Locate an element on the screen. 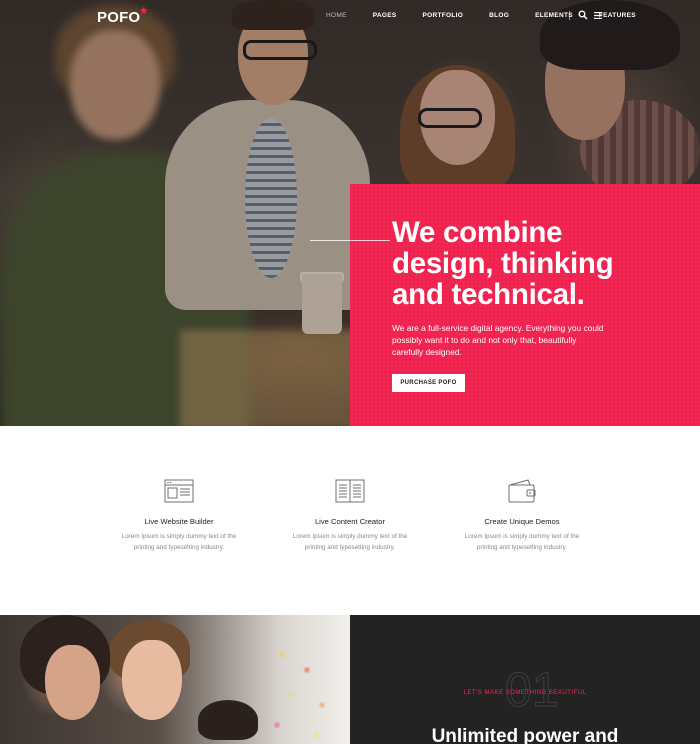 The height and width of the screenshot is (744, 700). nav-item-features: FEATURES is located at coordinates (617, 15).